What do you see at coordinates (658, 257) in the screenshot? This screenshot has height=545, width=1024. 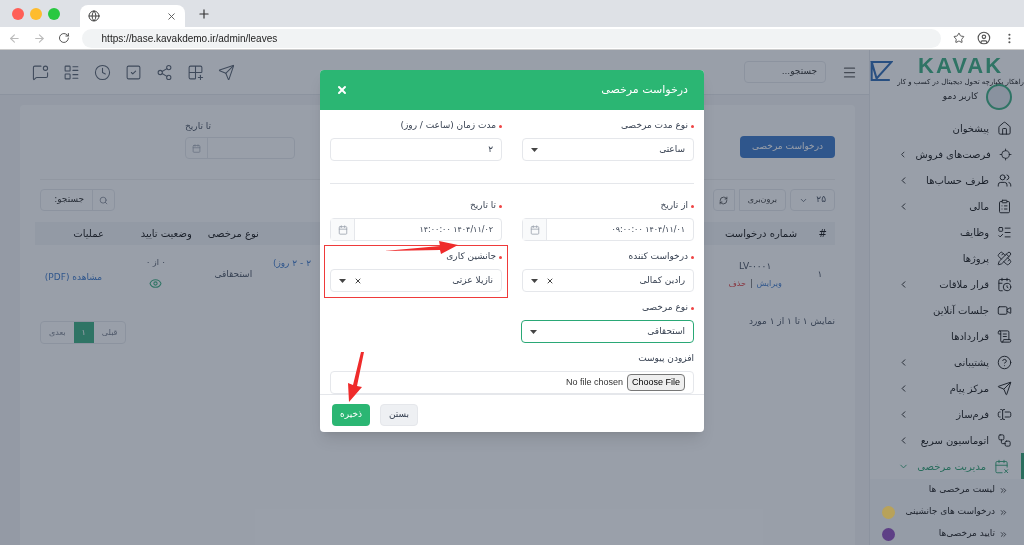 I see `field-label: درخواست کننده` at bounding box center [658, 257].